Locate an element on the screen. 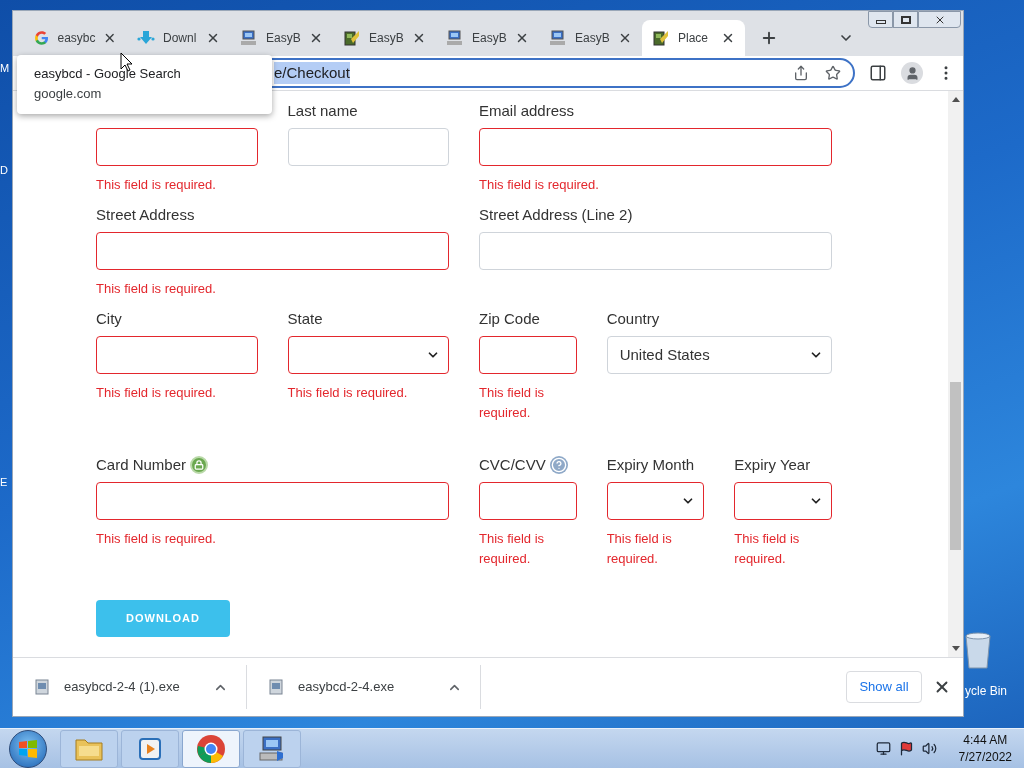 The image size is (1024, 768). action-center-icon is located at coordinates (906, 748).